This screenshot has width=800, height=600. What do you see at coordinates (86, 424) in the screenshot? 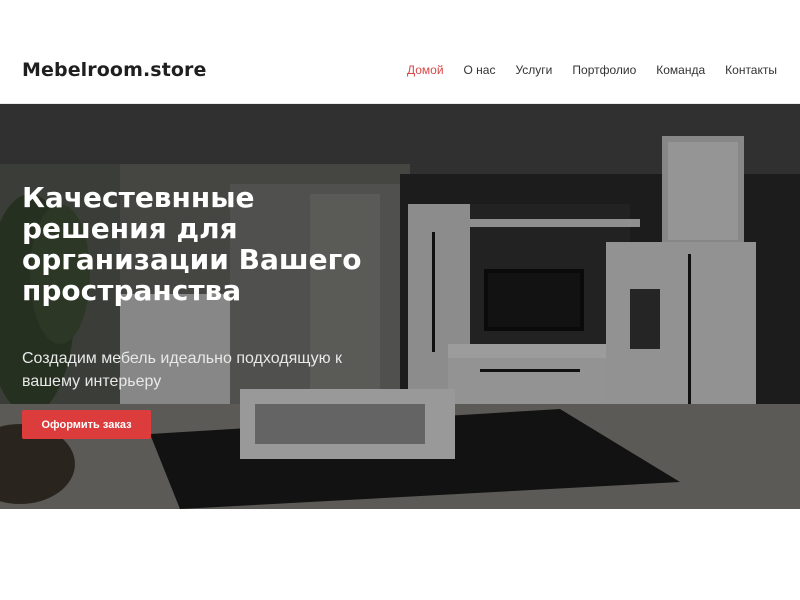
I see `order-button: Оформить заказ` at bounding box center [86, 424].